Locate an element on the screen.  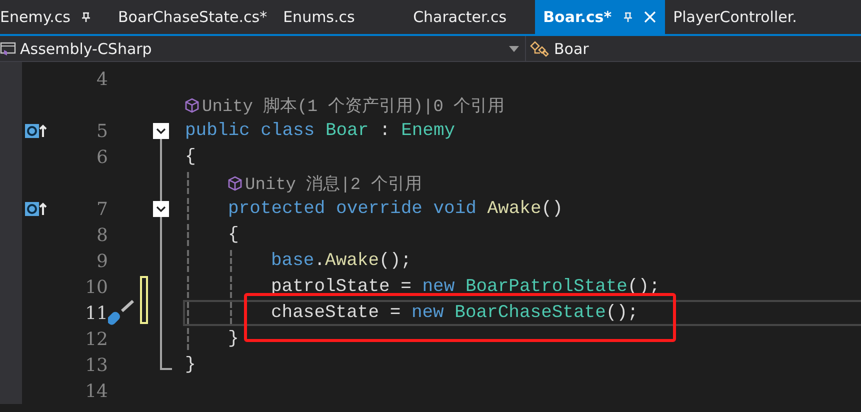
class-icon is located at coordinates (540, 48).